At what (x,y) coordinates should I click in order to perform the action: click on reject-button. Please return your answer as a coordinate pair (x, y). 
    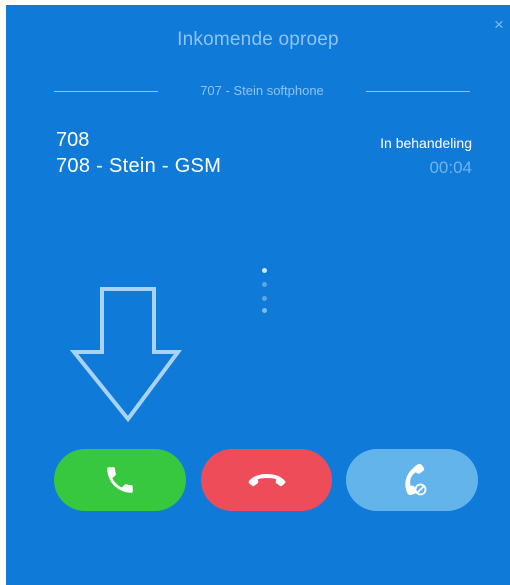
    Looking at the image, I should click on (412, 480).